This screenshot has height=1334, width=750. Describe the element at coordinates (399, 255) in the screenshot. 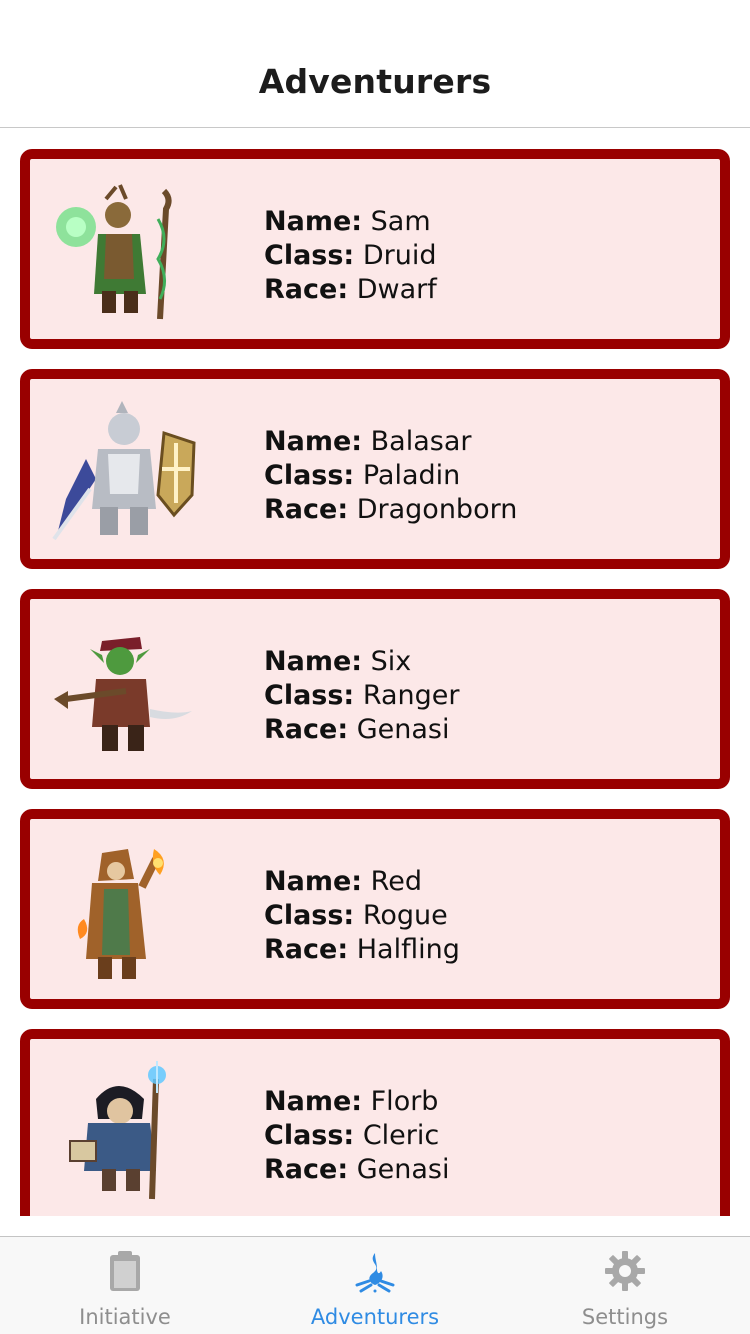

I see `class-value: Druid` at that location.